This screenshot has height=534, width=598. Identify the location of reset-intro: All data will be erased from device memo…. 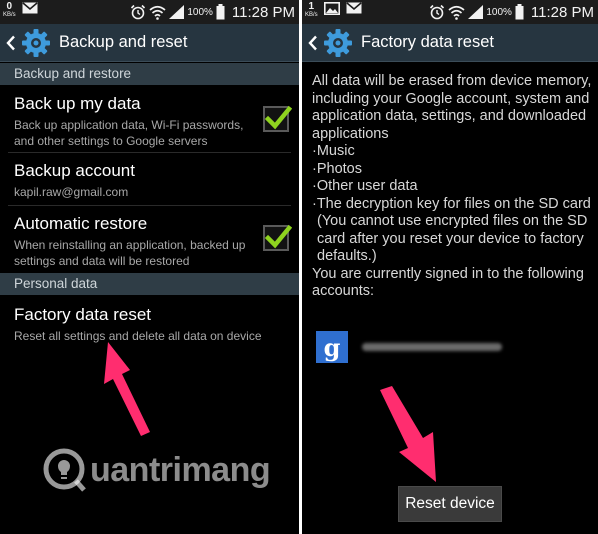
(452, 107).